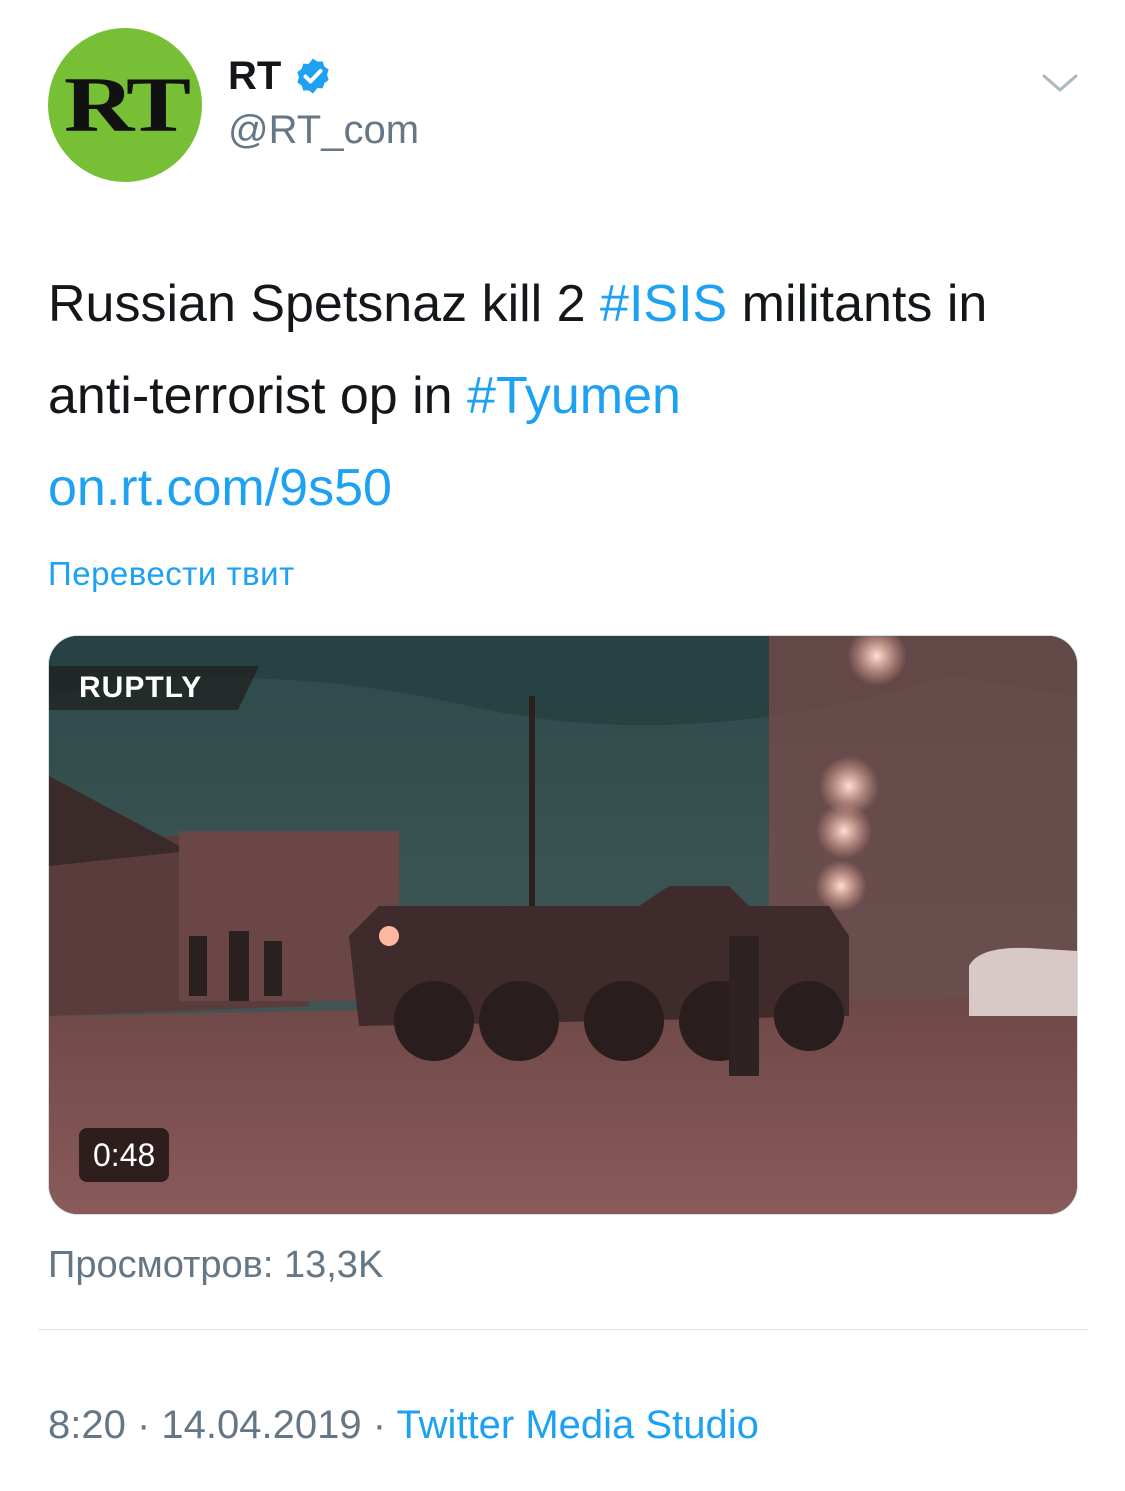 The image size is (1125, 1491). What do you see at coordinates (154, 688) in the screenshot?
I see `ruptly-watermark: RUPTLY` at bounding box center [154, 688].